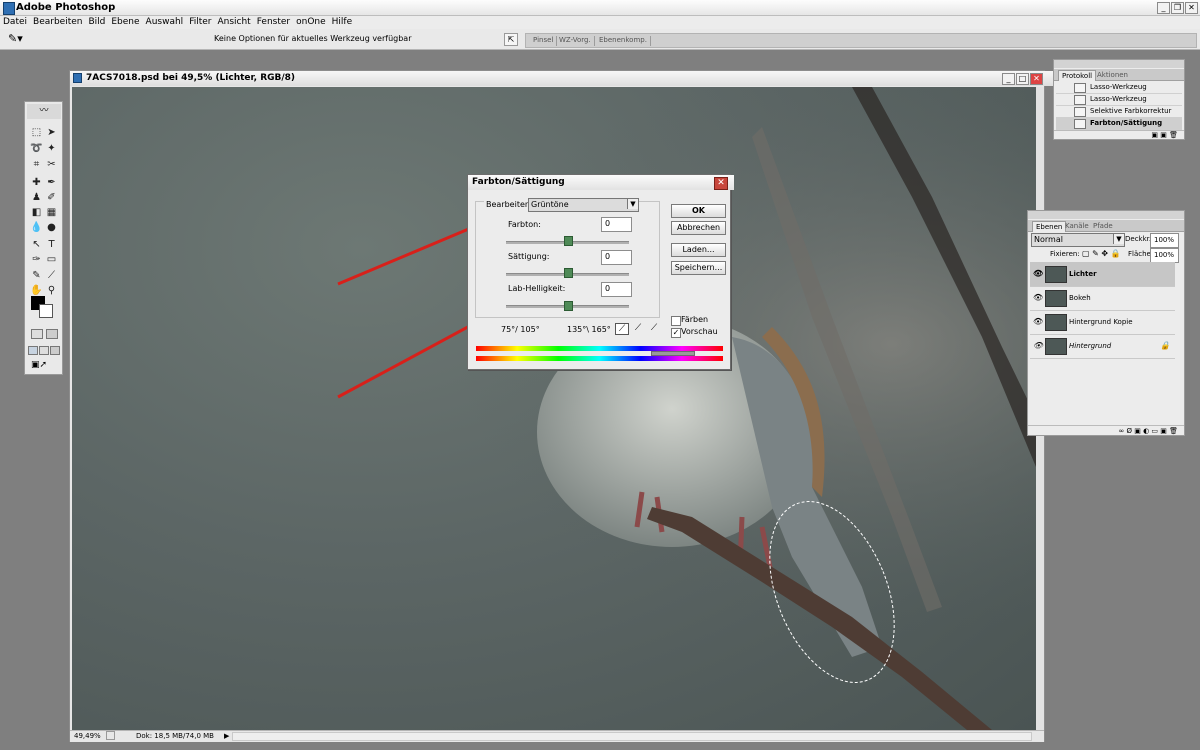 This screenshot has width=1200, height=750. I want to click on pen-tool-icon: ✑, so click(36, 259).